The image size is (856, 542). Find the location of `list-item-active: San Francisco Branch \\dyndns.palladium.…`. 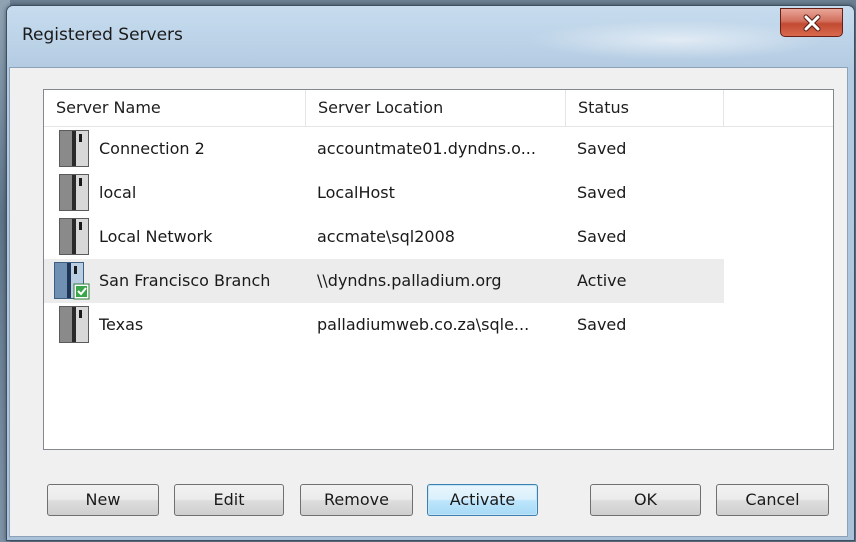

list-item-active: San Francisco Branch \\dyndns.palladium.… is located at coordinates (384, 281).